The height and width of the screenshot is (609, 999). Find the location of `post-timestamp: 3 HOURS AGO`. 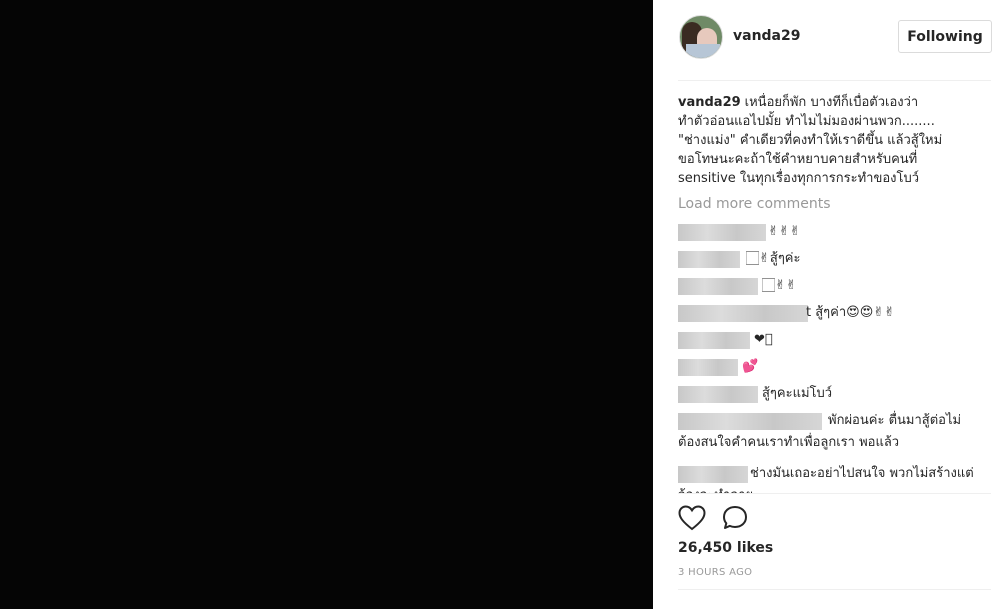

post-timestamp: 3 HOURS AGO is located at coordinates (715, 572).